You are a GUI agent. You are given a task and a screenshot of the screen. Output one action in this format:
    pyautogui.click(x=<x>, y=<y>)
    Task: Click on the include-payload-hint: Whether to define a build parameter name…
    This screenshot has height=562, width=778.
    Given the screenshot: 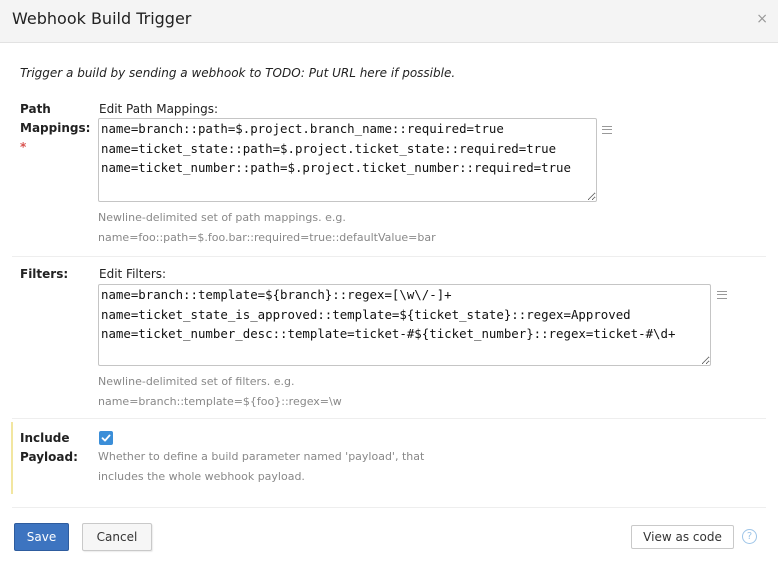 What is the action you would take?
    pyautogui.click(x=261, y=467)
    